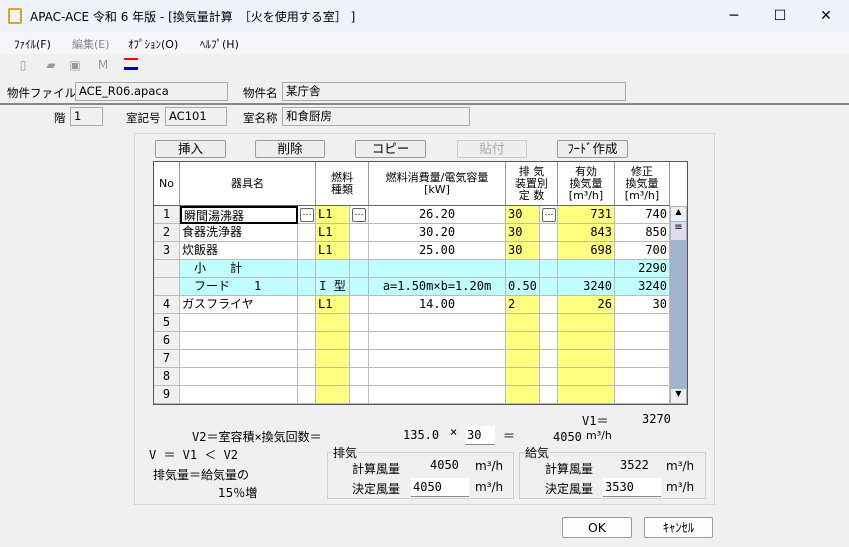 The image size is (849, 547). Describe the element at coordinates (523, 305) in the screenshot. I see `constant-cell: 2` at that location.